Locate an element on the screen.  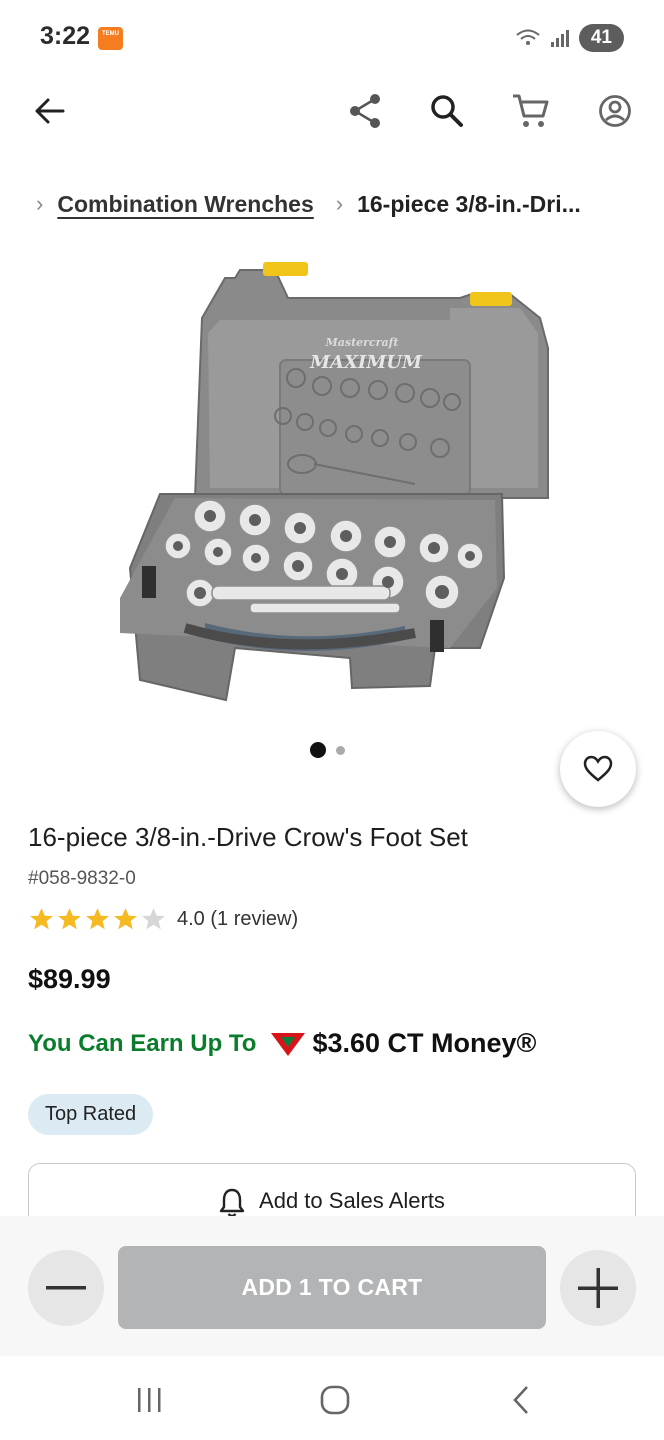
home-button is located at coordinates (335, 1400).